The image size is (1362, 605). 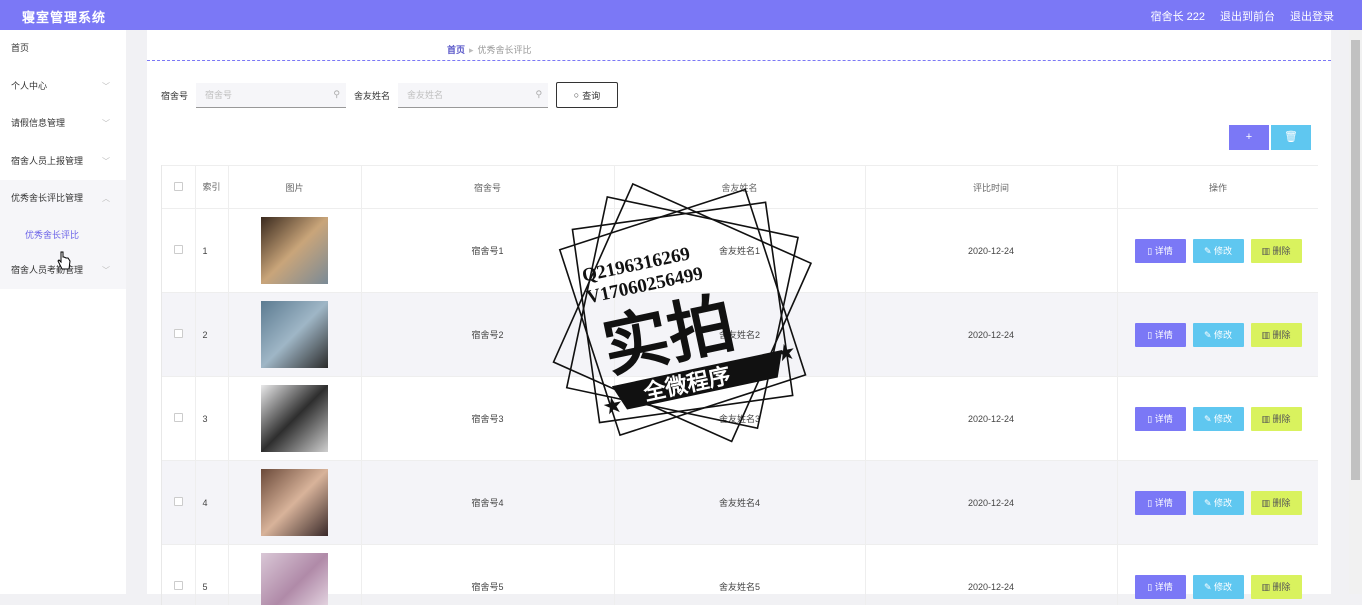 What do you see at coordinates (505, 50) in the screenshot?
I see `breadcrumb-current: 优秀舍长评比` at bounding box center [505, 50].